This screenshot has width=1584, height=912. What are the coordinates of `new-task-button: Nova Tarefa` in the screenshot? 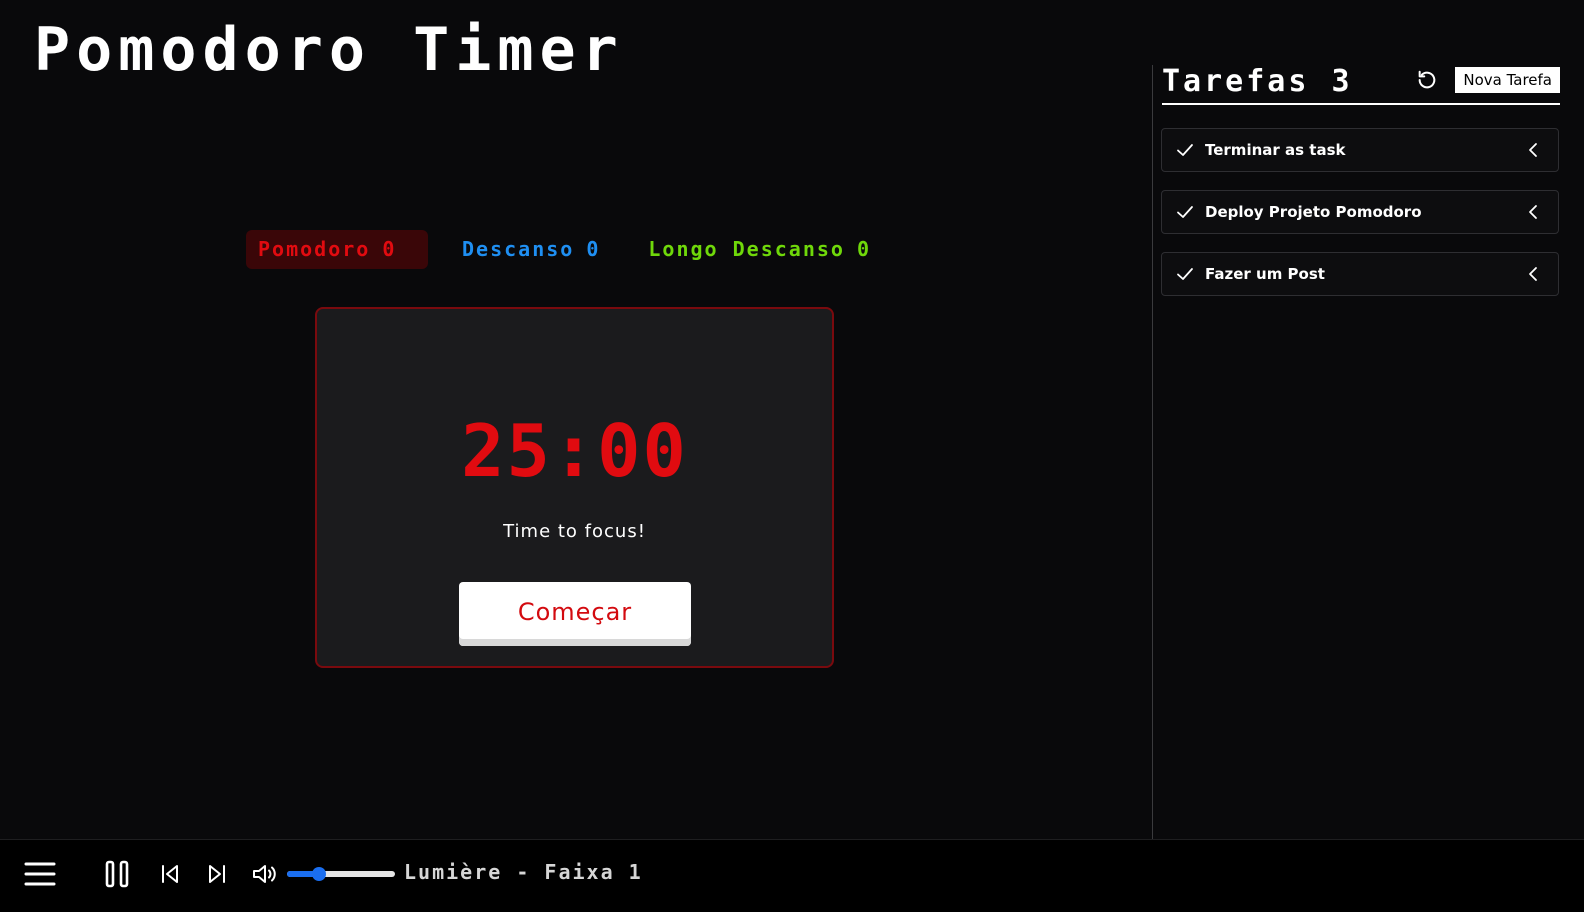 It's located at (1507, 80).